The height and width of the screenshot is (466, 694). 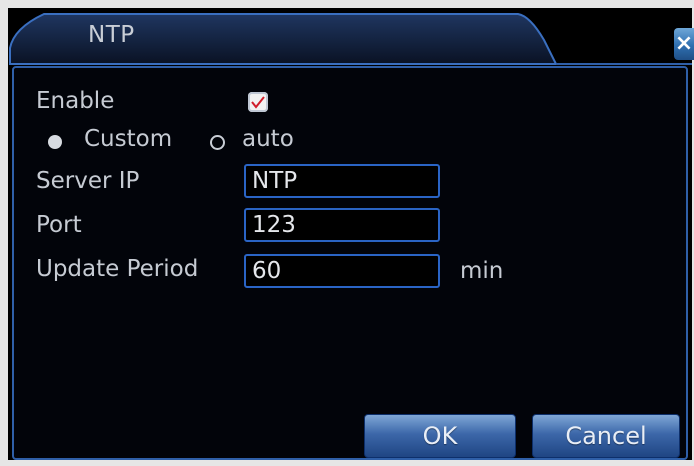 I want to click on port-label: Port, so click(x=59, y=225).